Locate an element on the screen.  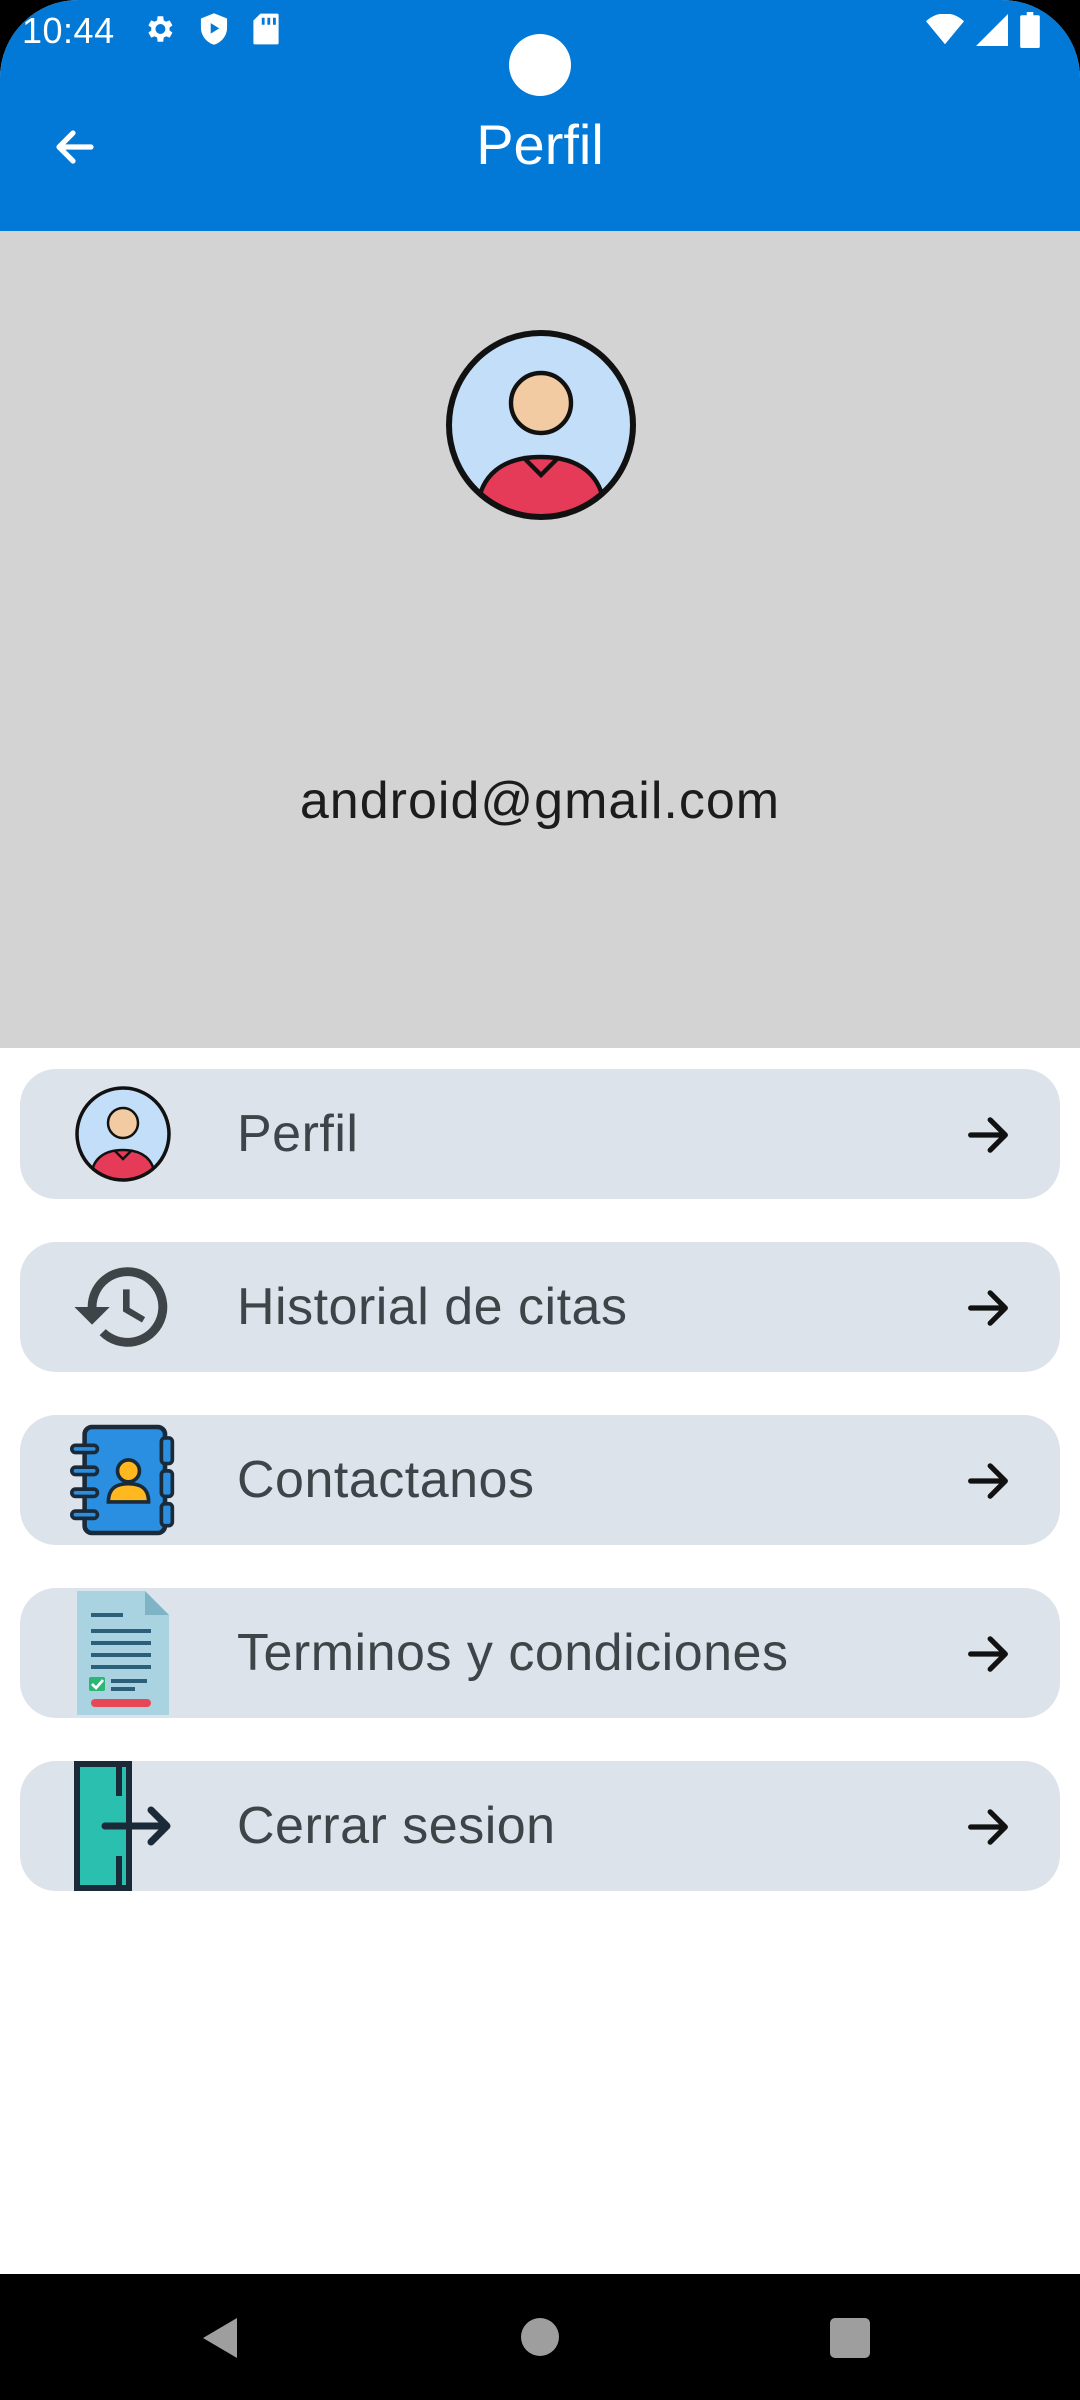
wifi-icon is located at coordinates (945, 31).